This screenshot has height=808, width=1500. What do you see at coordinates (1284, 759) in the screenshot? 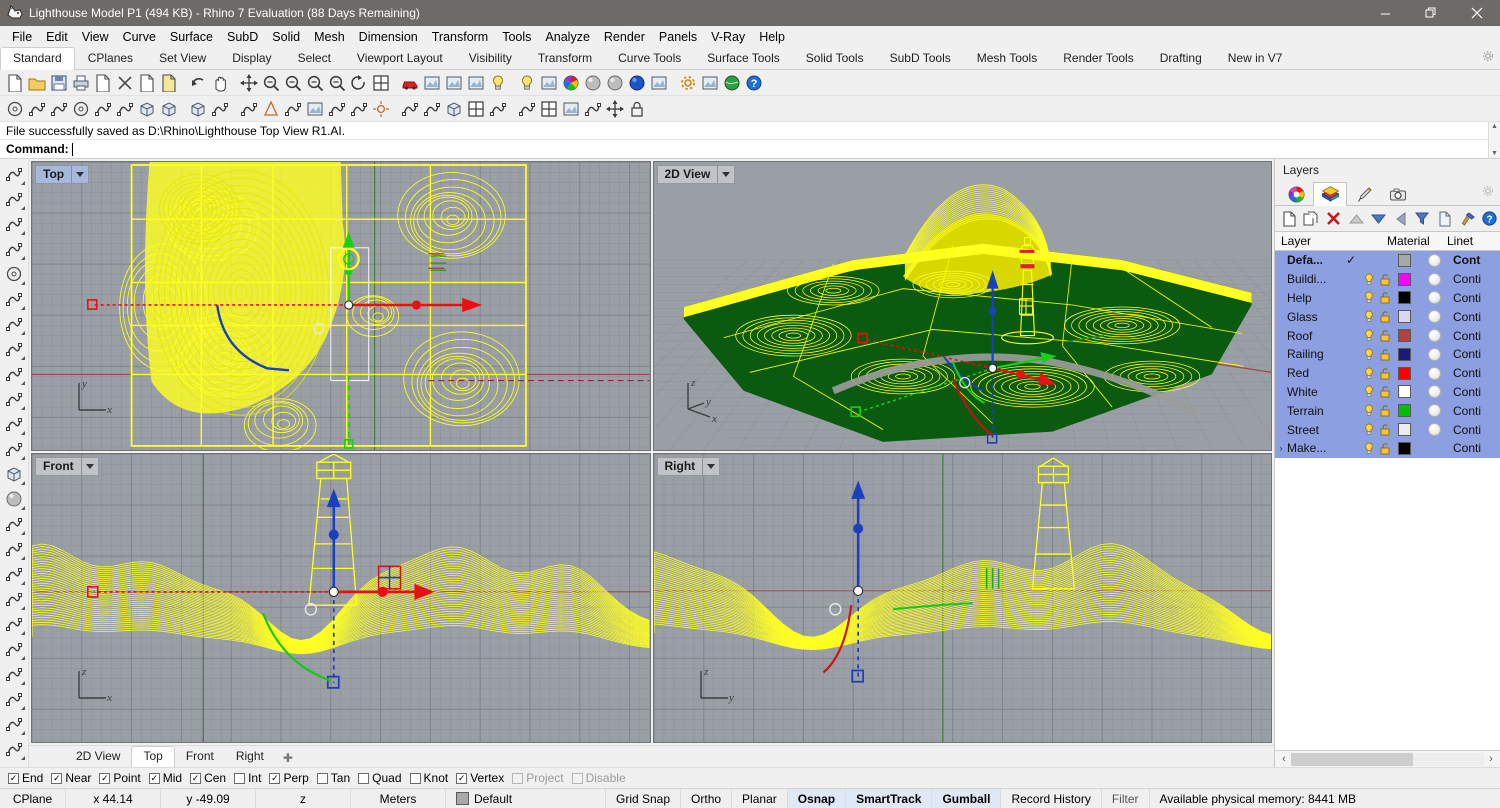
I see `scroll-left-icon: ‹` at bounding box center [1284, 759].